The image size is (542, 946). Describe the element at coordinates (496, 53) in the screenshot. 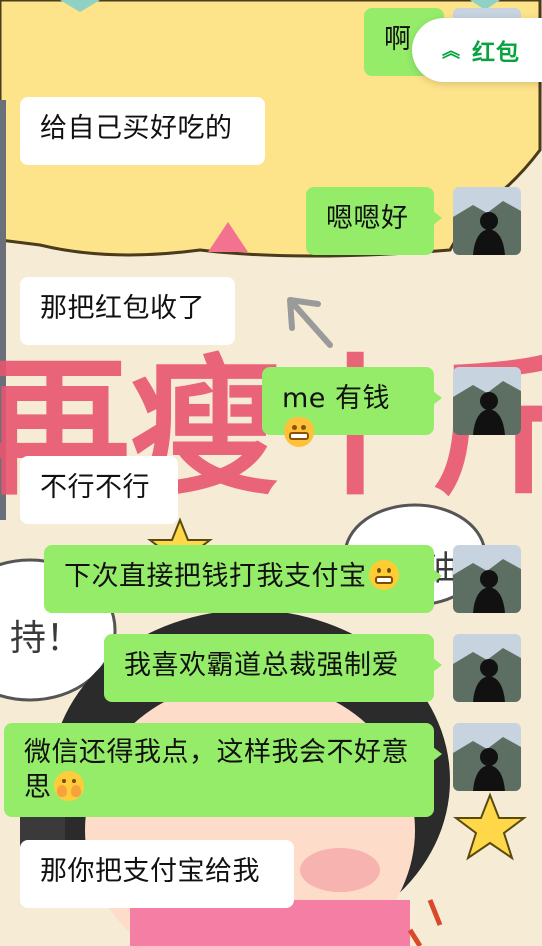

I see `red-packet-label: 红包` at that location.